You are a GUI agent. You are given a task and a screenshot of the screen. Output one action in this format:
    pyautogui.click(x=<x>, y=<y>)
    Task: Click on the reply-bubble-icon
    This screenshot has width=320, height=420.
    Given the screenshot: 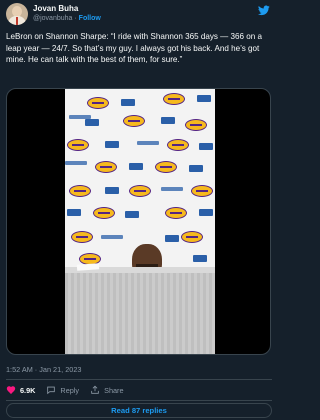 What is the action you would take?
    pyautogui.click(x=51, y=390)
    